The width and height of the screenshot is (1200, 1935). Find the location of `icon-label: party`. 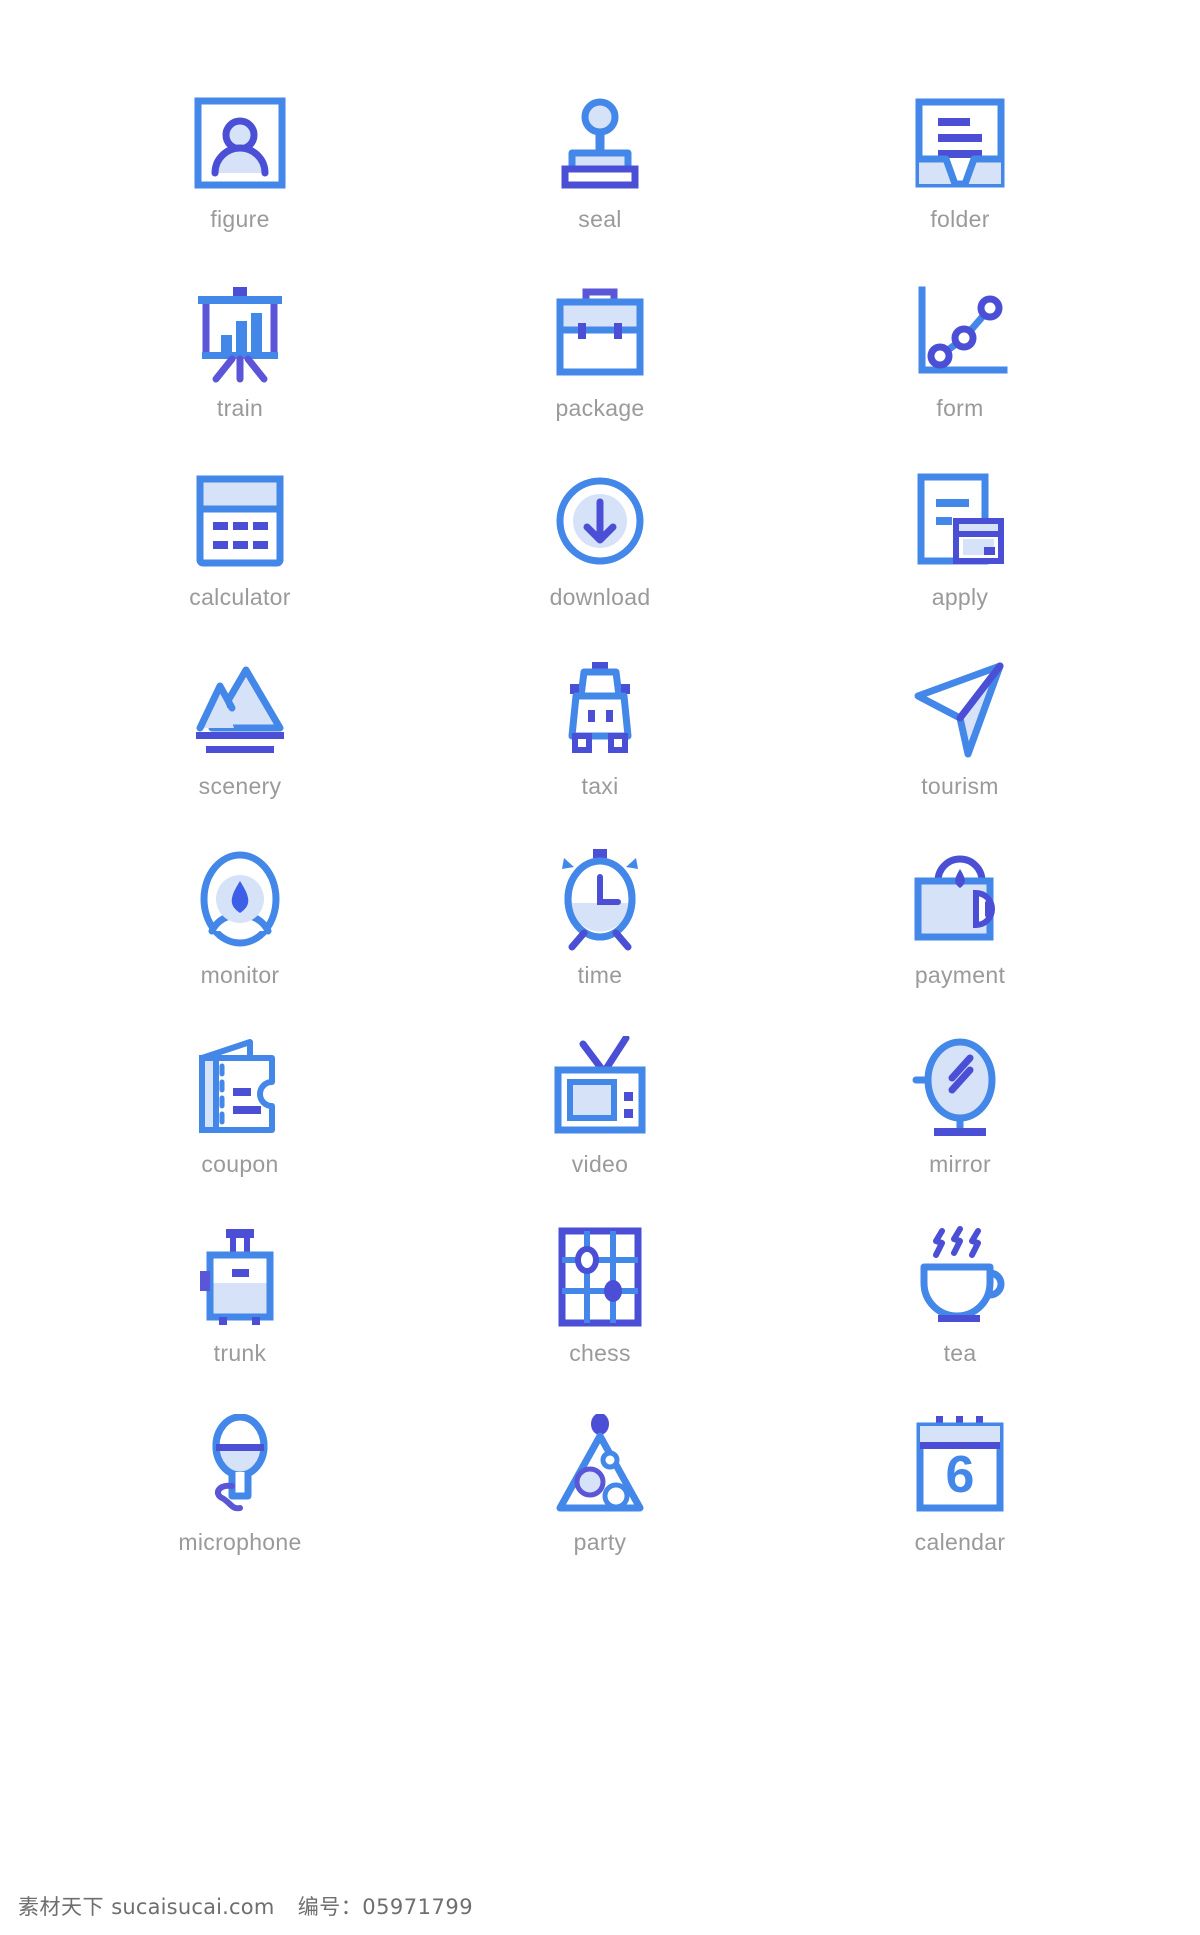

icon-label: party is located at coordinates (600, 1542).